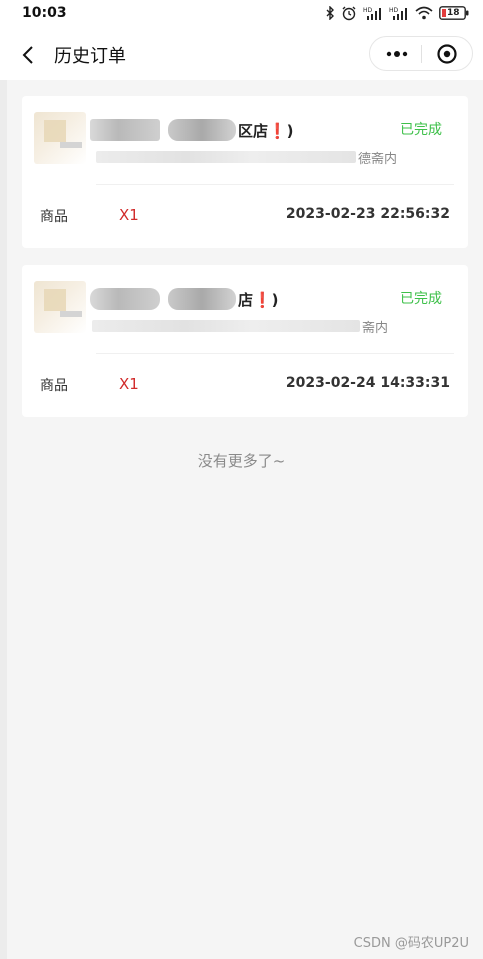 This screenshot has height=959, width=483. I want to click on order-card: 区店❗) 已完成 德斋内 商品 X1 2023-02-23 22:56:32, so click(245, 172).